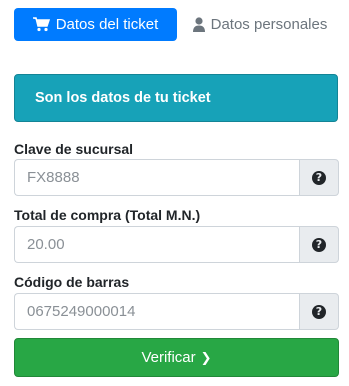  I want to click on branch-code-help: ?, so click(319, 177).